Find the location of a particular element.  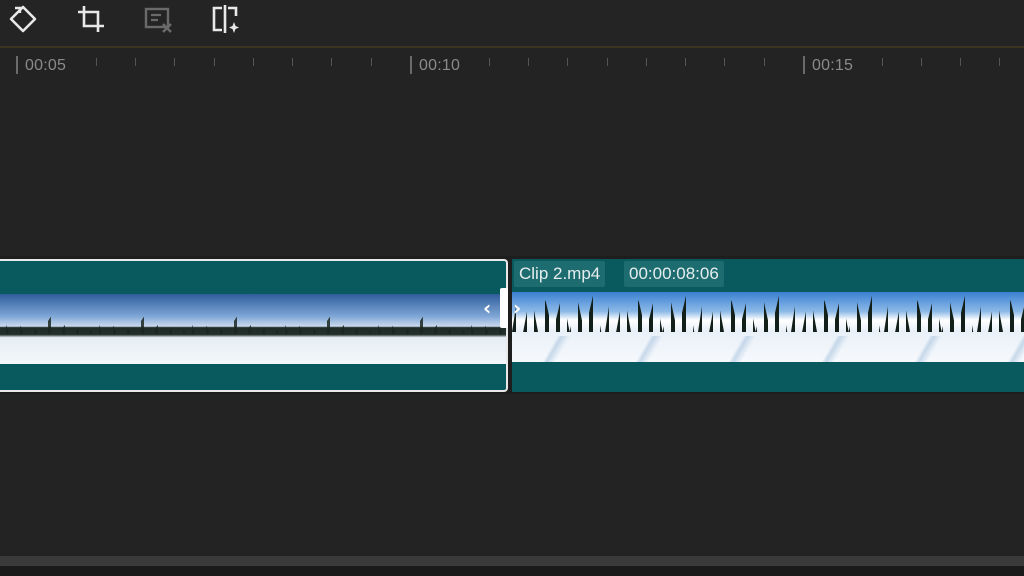

crop-icon is located at coordinates (91, 19).